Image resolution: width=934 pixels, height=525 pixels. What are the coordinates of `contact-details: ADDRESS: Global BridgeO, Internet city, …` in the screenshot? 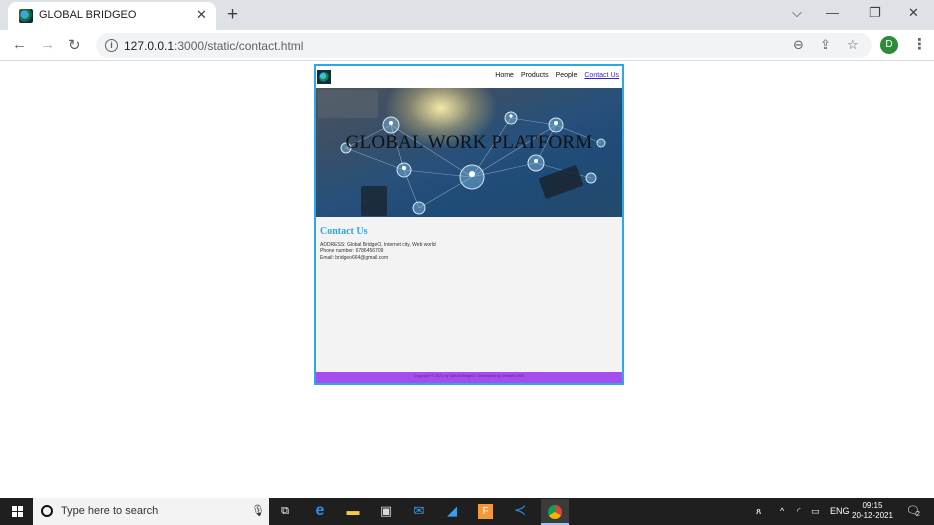 It's located at (378, 251).